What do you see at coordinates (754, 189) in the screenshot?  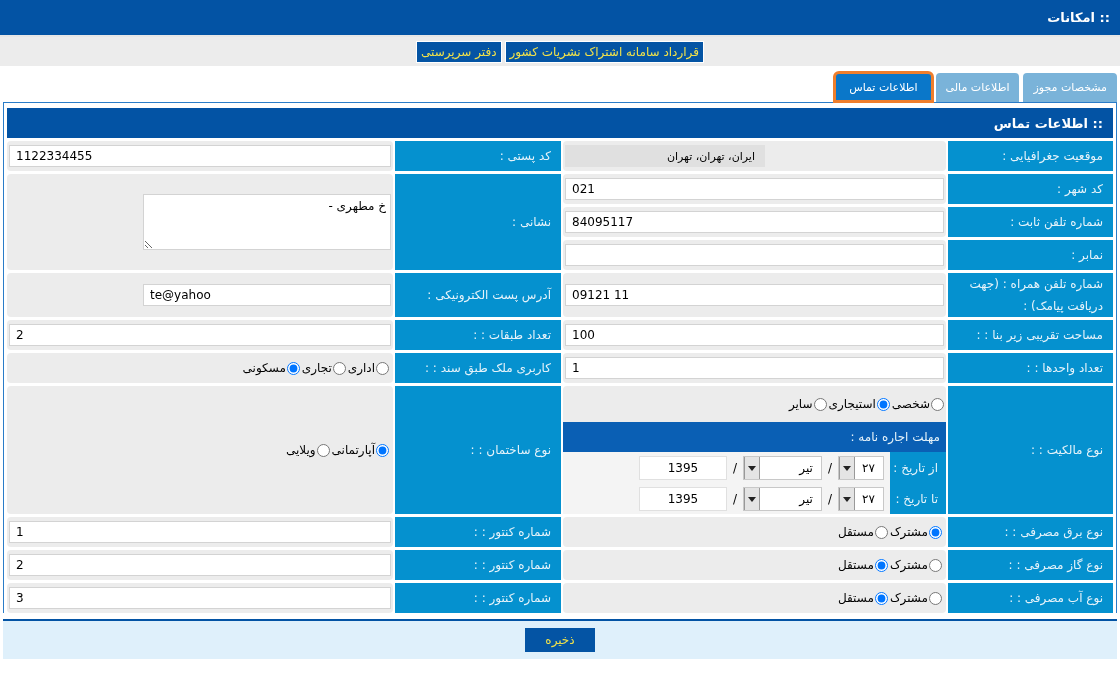 I see `input-field: 021` at bounding box center [754, 189].